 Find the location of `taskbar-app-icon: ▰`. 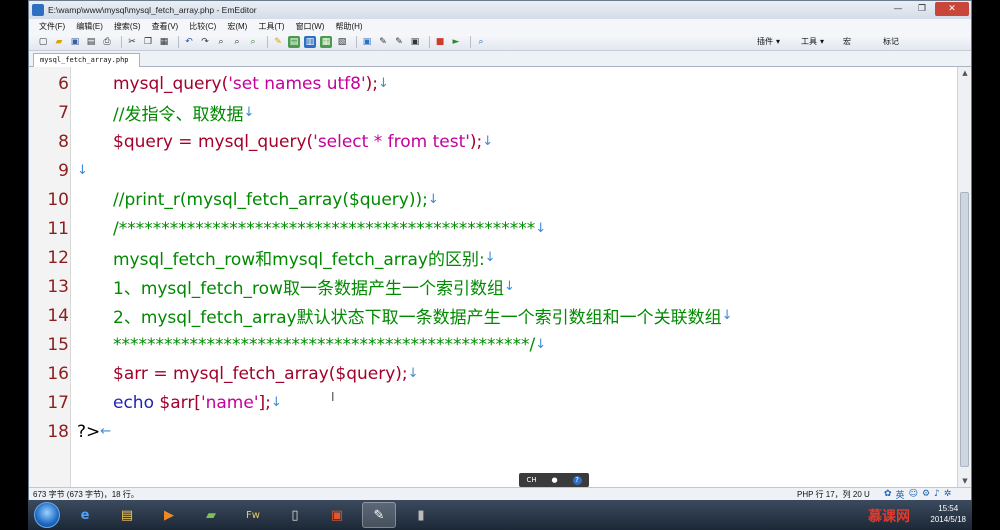

taskbar-app-icon: ▰ is located at coordinates (211, 515).